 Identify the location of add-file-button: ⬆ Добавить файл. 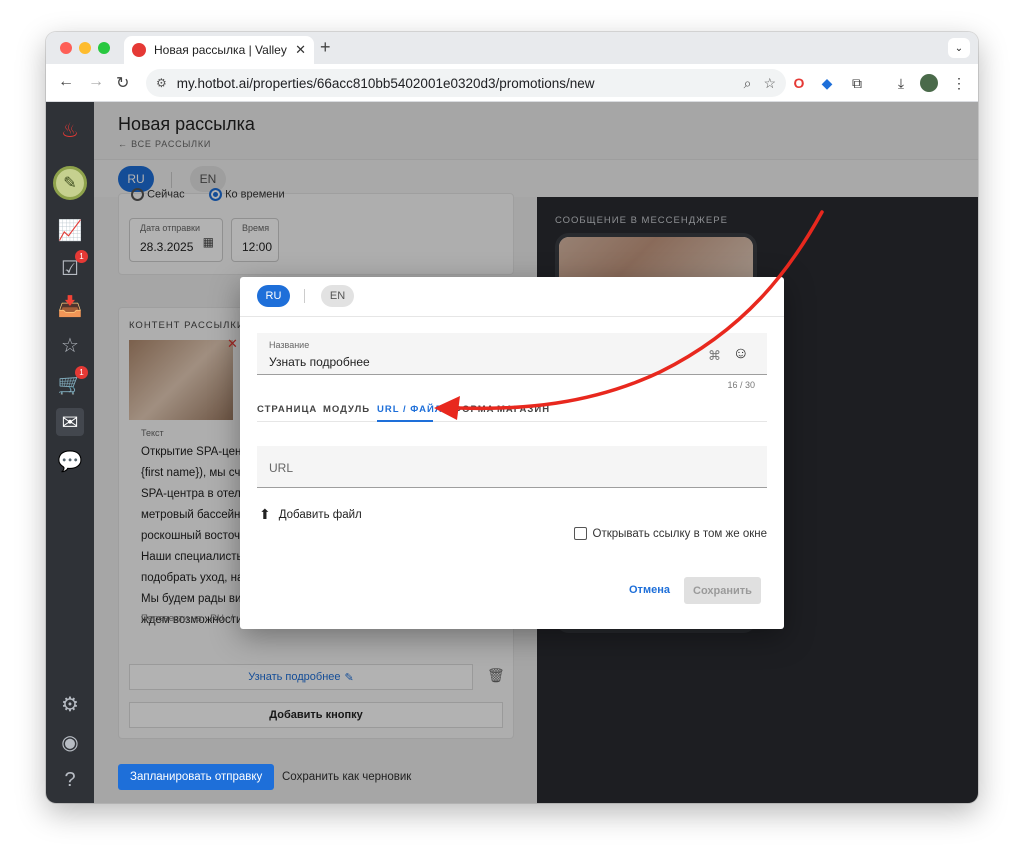
(310, 514).